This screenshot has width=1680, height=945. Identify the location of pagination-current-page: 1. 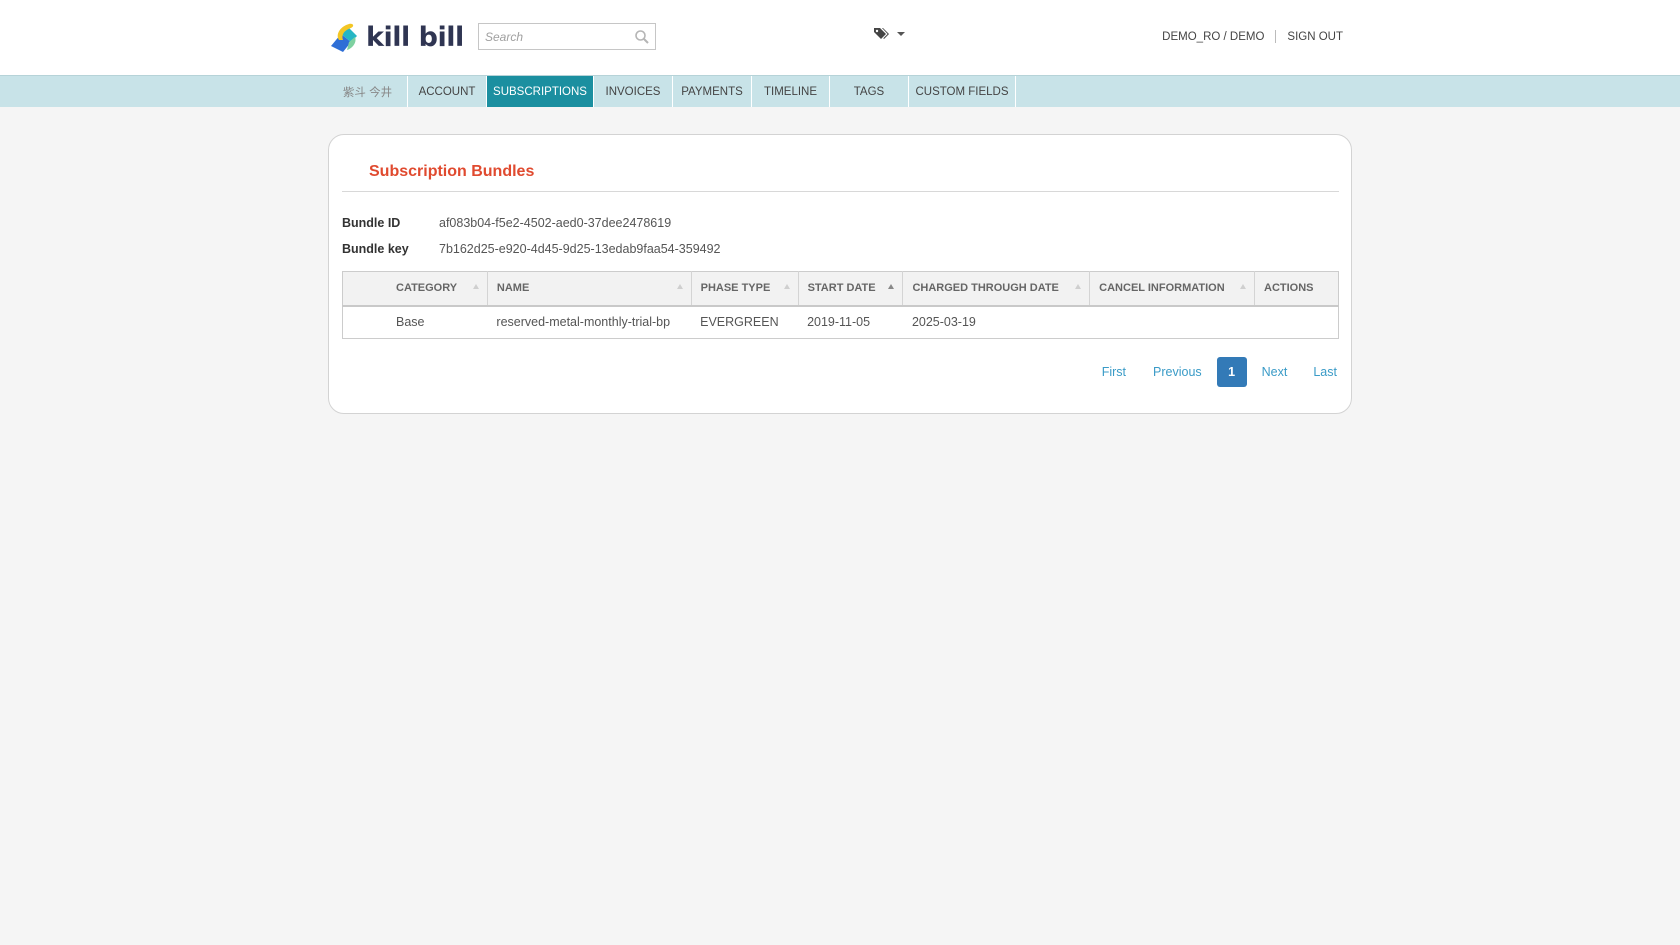
(1231, 372).